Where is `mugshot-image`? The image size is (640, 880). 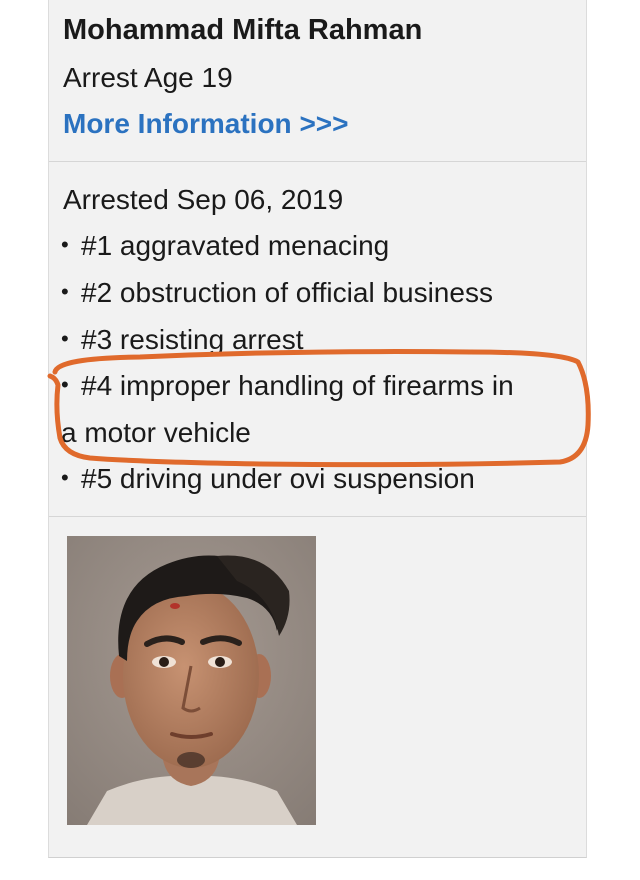
mugshot-image is located at coordinates (191, 680).